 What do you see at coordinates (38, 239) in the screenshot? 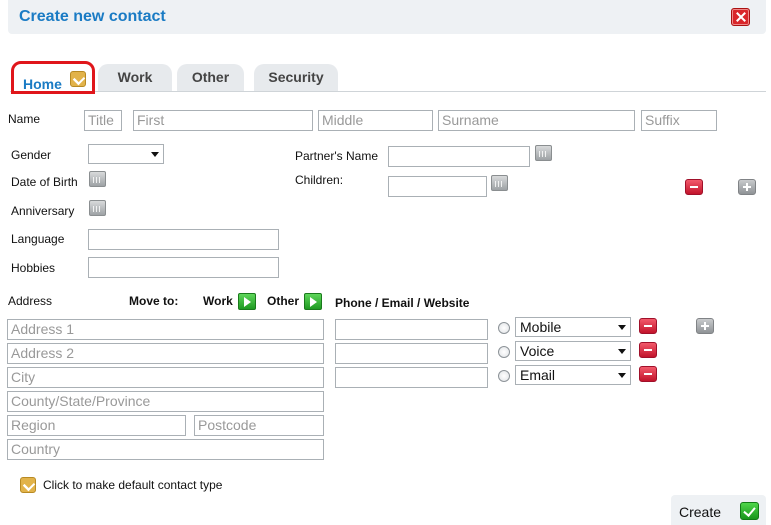
I see `language-label: Language` at bounding box center [38, 239].